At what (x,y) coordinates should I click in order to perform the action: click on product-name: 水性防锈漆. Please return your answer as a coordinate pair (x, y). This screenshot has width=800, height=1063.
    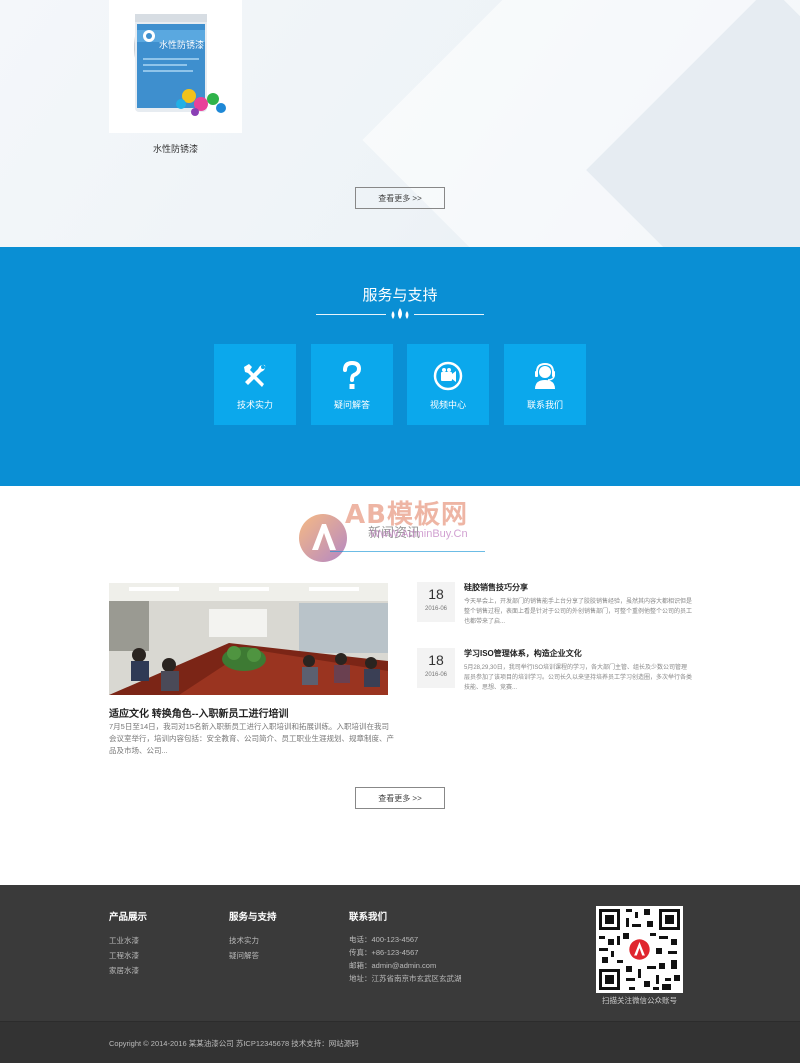
    Looking at the image, I should click on (175, 148).